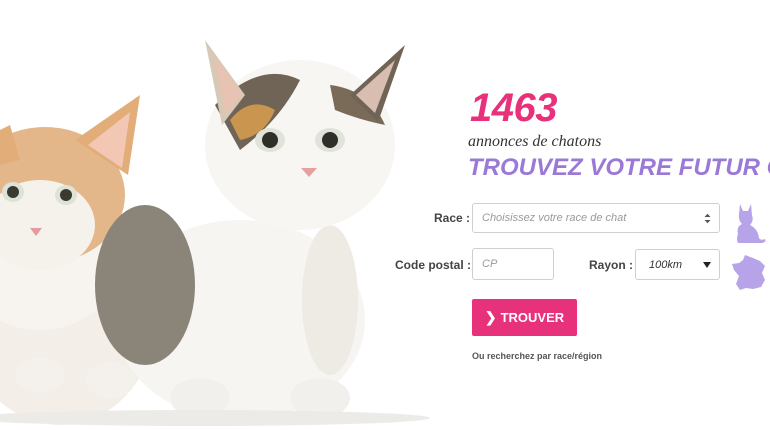 Image resolution: width=770 pixels, height=430 pixels. What do you see at coordinates (666, 264) in the screenshot?
I see `radius-select-value: 100km` at bounding box center [666, 264].